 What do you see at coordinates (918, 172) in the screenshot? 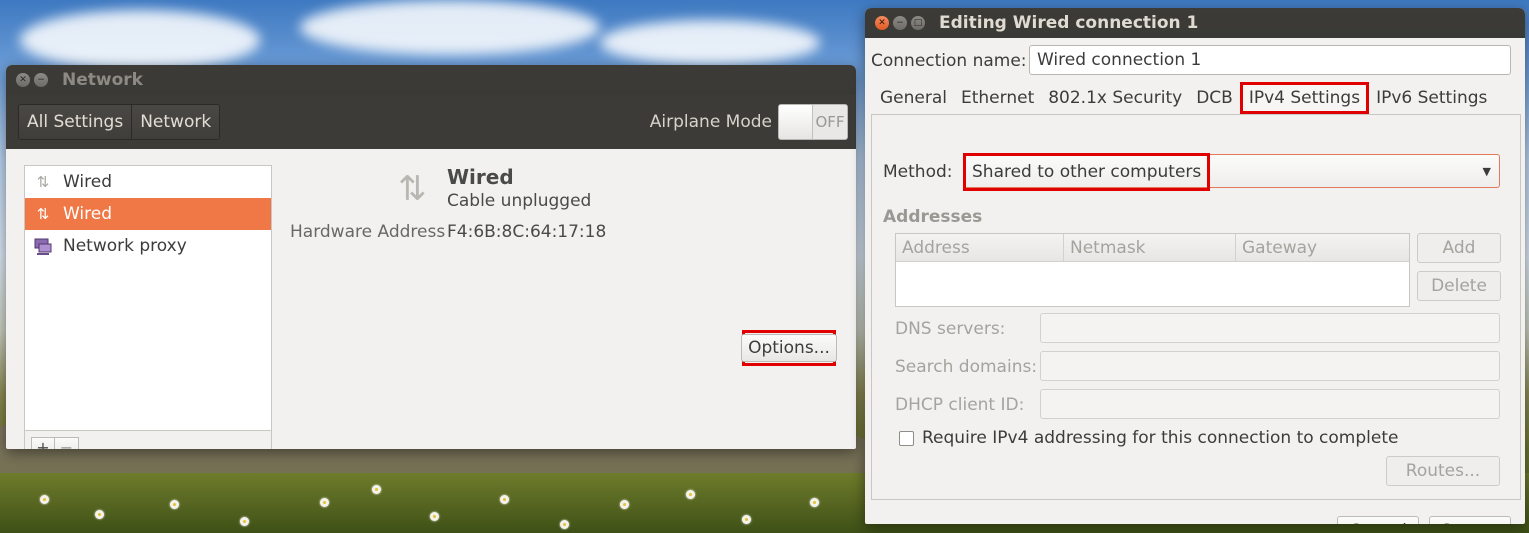
I see `method-label: Method:` at bounding box center [918, 172].